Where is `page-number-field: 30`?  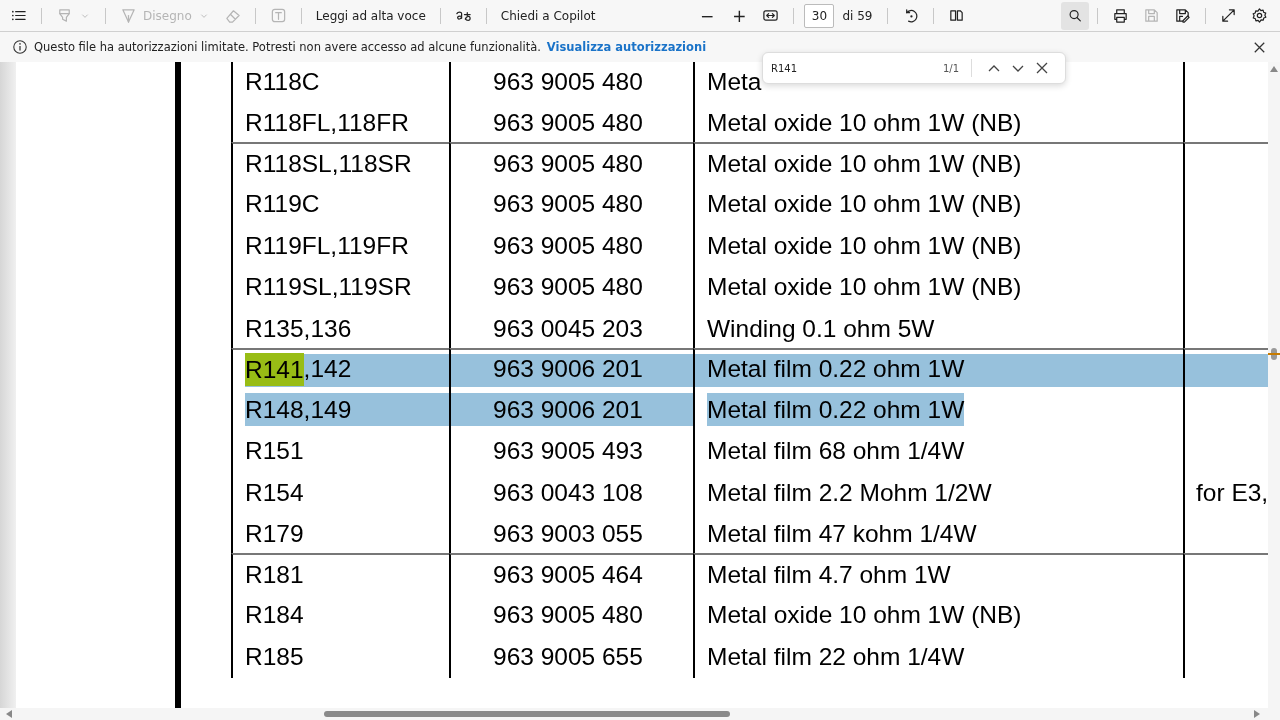
page-number-field: 30 is located at coordinates (819, 15).